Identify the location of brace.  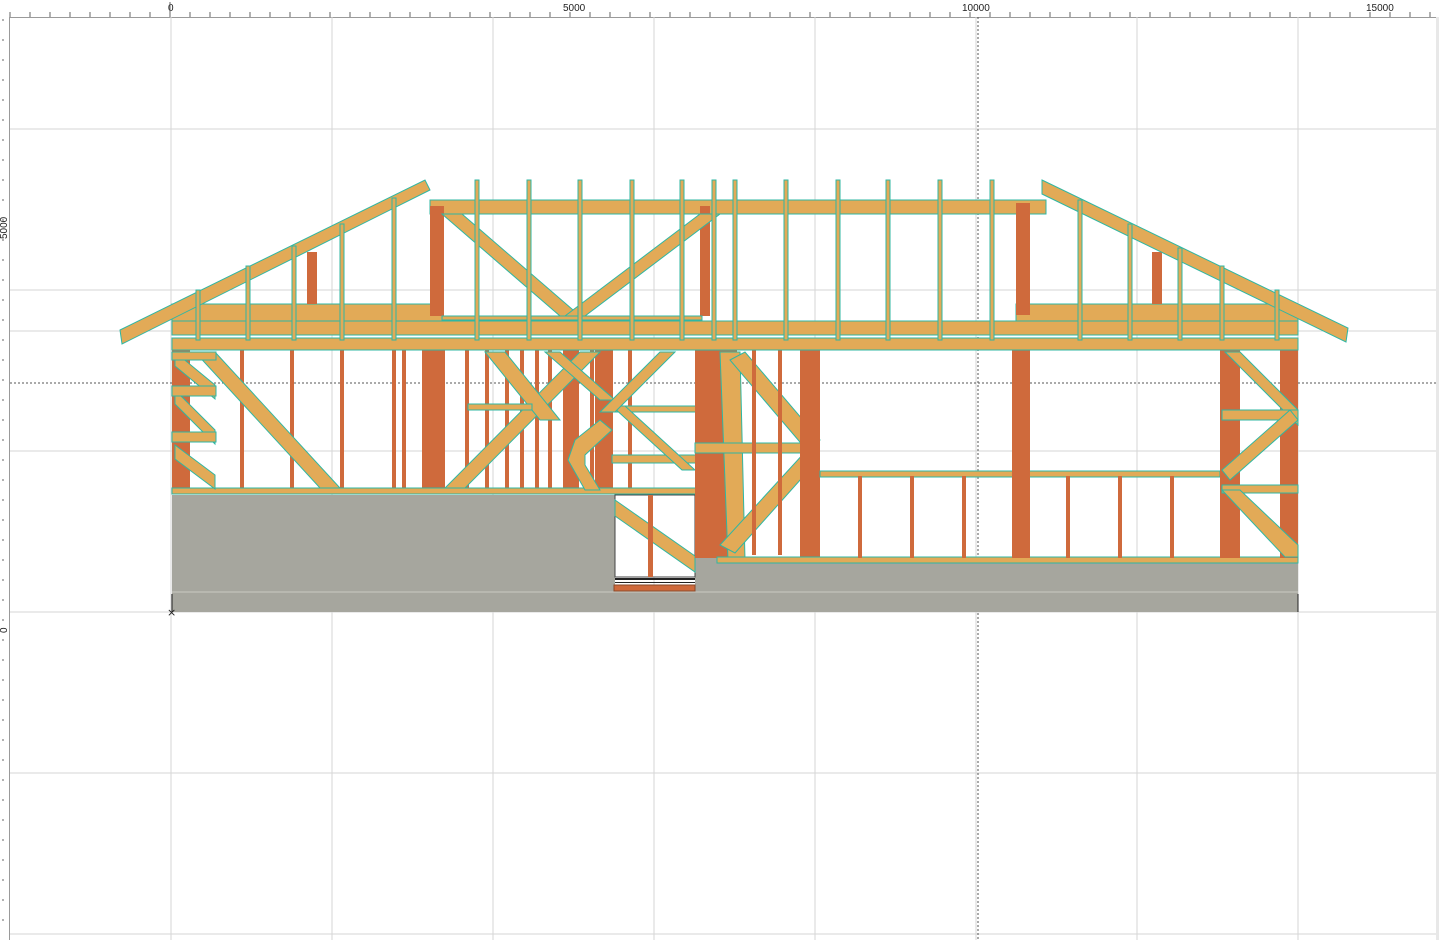
(267, 420).